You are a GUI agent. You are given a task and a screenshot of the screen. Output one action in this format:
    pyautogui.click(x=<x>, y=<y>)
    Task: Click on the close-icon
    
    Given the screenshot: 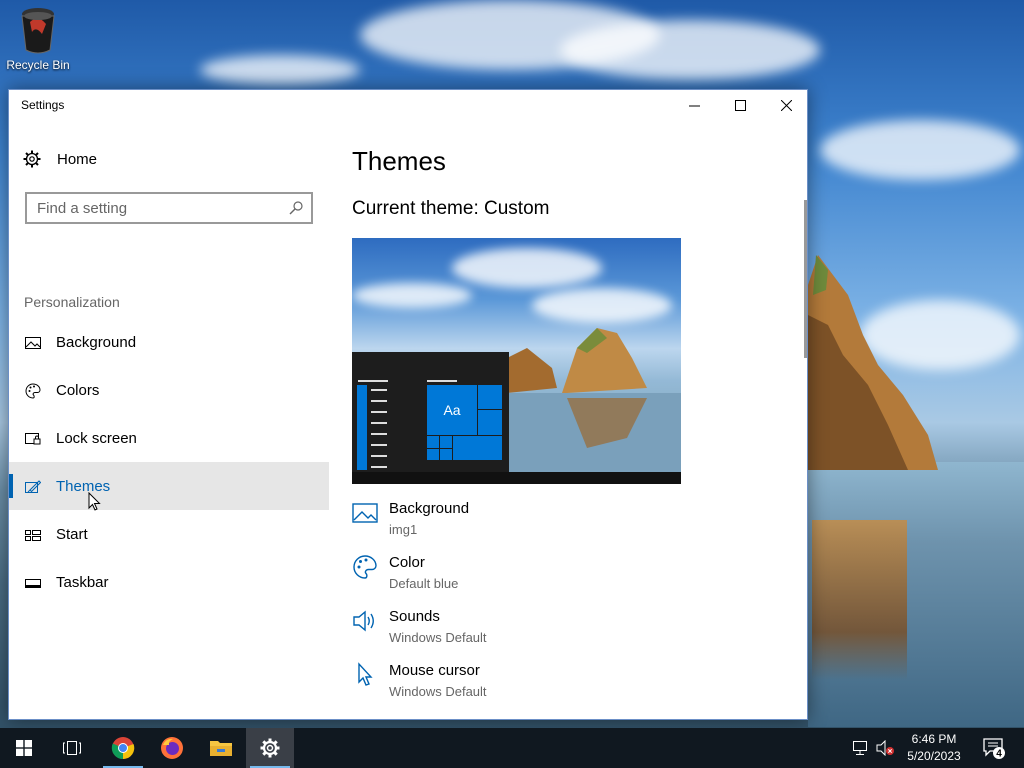 What is the action you would take?
    pyautogui.click(x=786, y=105)
    